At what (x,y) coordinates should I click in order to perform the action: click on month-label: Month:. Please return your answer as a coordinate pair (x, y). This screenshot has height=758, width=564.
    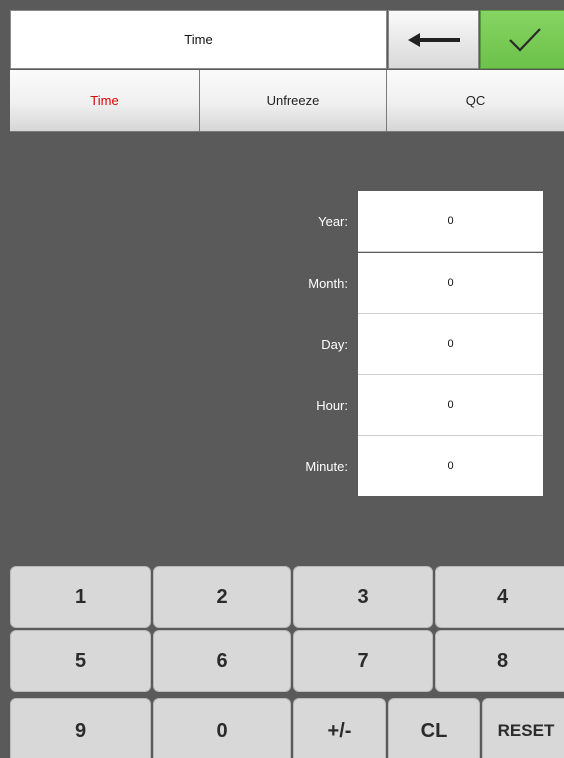
    Looking at the image, I should click on (328, 283).